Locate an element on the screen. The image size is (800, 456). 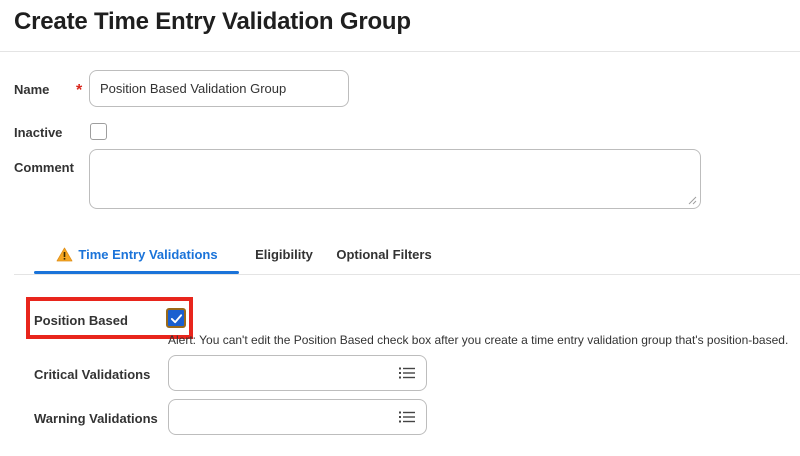
tab-label: Optional Filters is located at coordinates (384, 254).